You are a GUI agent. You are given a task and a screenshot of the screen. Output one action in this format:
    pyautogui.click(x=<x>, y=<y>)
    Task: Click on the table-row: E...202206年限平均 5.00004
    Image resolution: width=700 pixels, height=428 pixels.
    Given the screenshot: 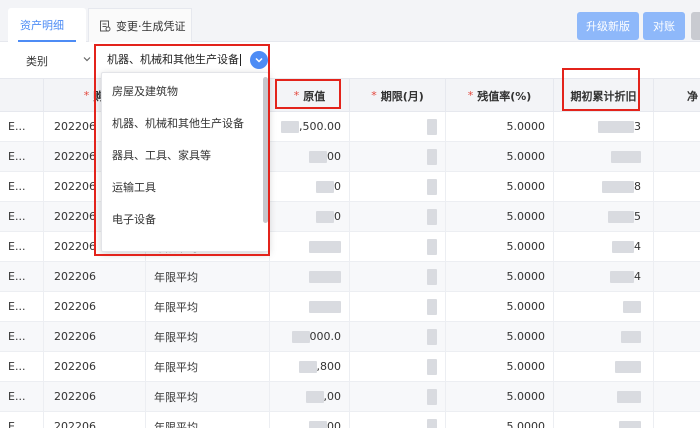 What is the action you would take?
    pyautogui.click(x=350, y=277)
    